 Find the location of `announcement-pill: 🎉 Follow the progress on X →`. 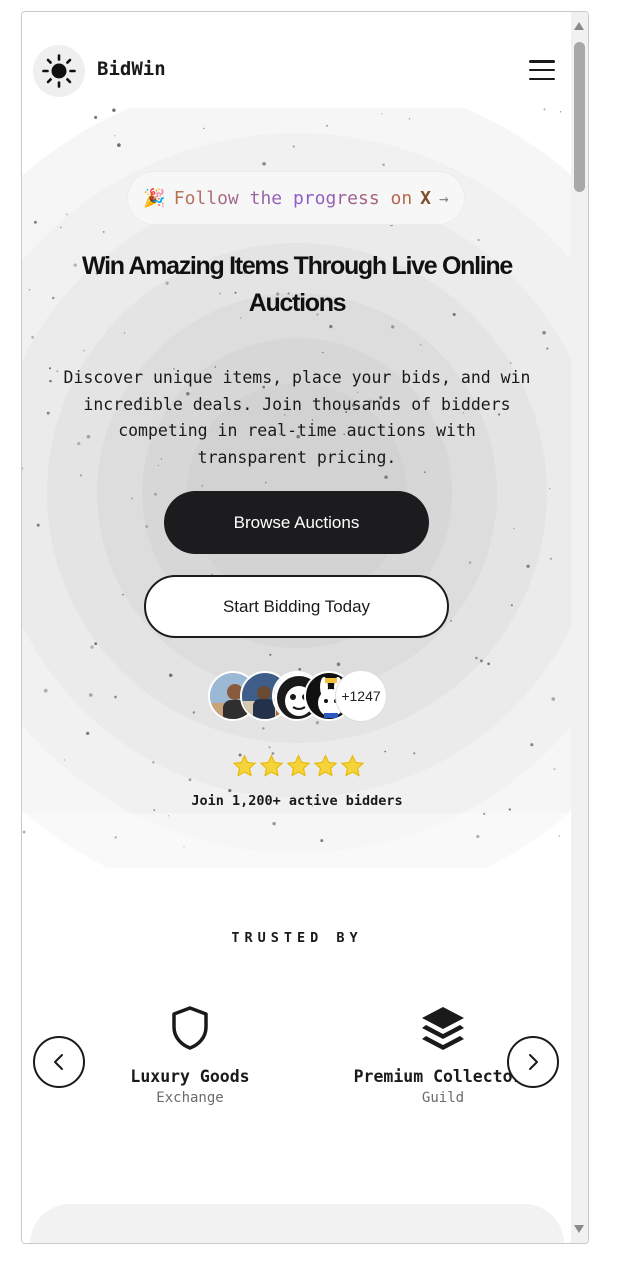

announcement-pill: 🎉 Follow the progress on X → is located at coordinates (296, 198).